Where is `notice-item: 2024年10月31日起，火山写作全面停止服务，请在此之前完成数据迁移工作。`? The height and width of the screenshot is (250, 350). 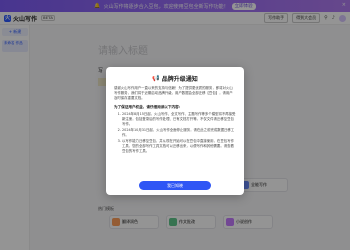
notice-item: 2024年10月31日起，火山写作全面停止服务，请在此之前完成数据迁移工作。 is located at coordinates (179, 133).